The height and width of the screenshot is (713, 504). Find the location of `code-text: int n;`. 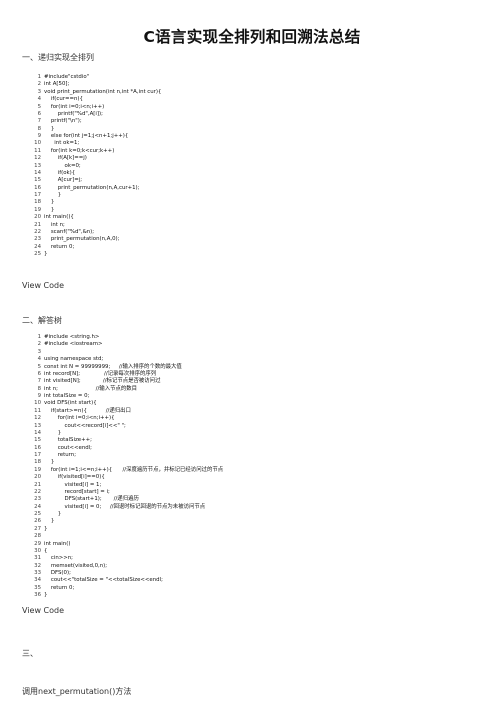

code-text: int n; is located at coordinates (54, 224).